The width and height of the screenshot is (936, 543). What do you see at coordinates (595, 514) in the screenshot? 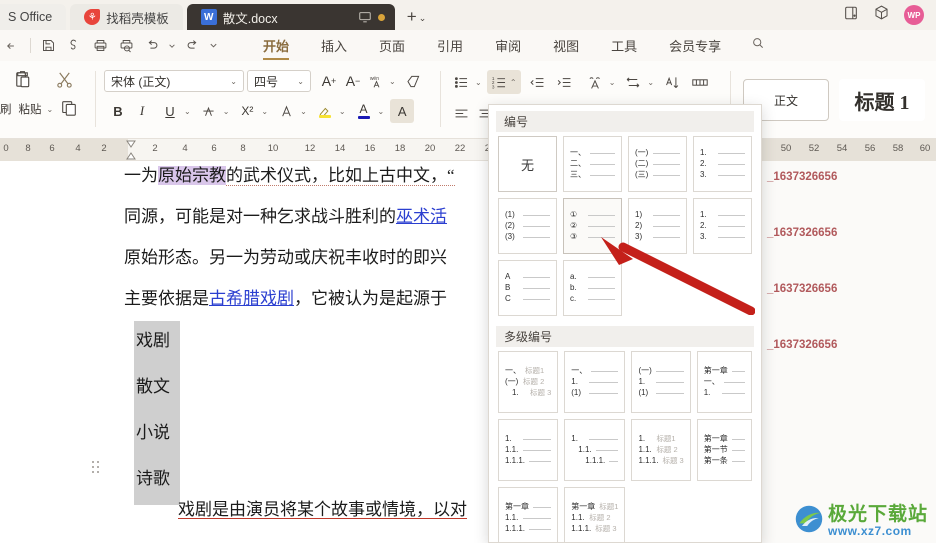
I see `multilevel-chapter-decimal-heading: 第一章 标题1 1.1. 标题 2 1.1.1. 标题 3` at bounding box center [595, 514].